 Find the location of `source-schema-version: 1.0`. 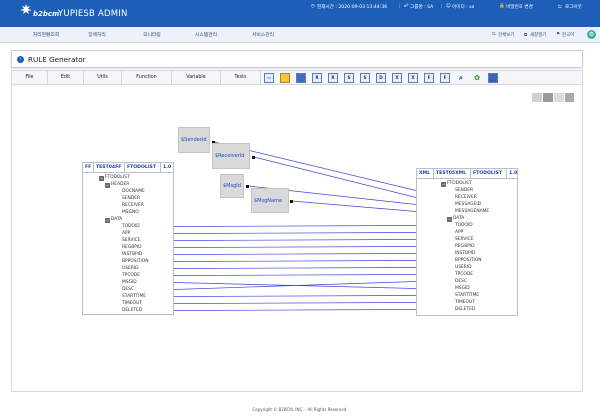

source-schema-version: 1.0 is located at coordinates (167, 167).